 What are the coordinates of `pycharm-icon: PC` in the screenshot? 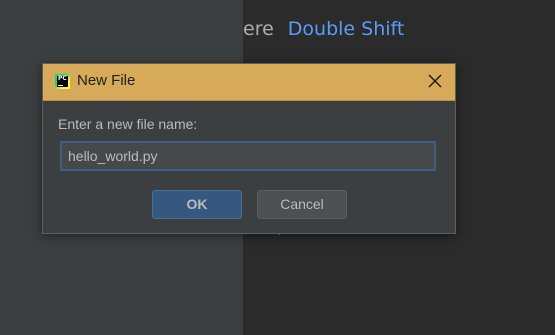 It's located at (62, 81).